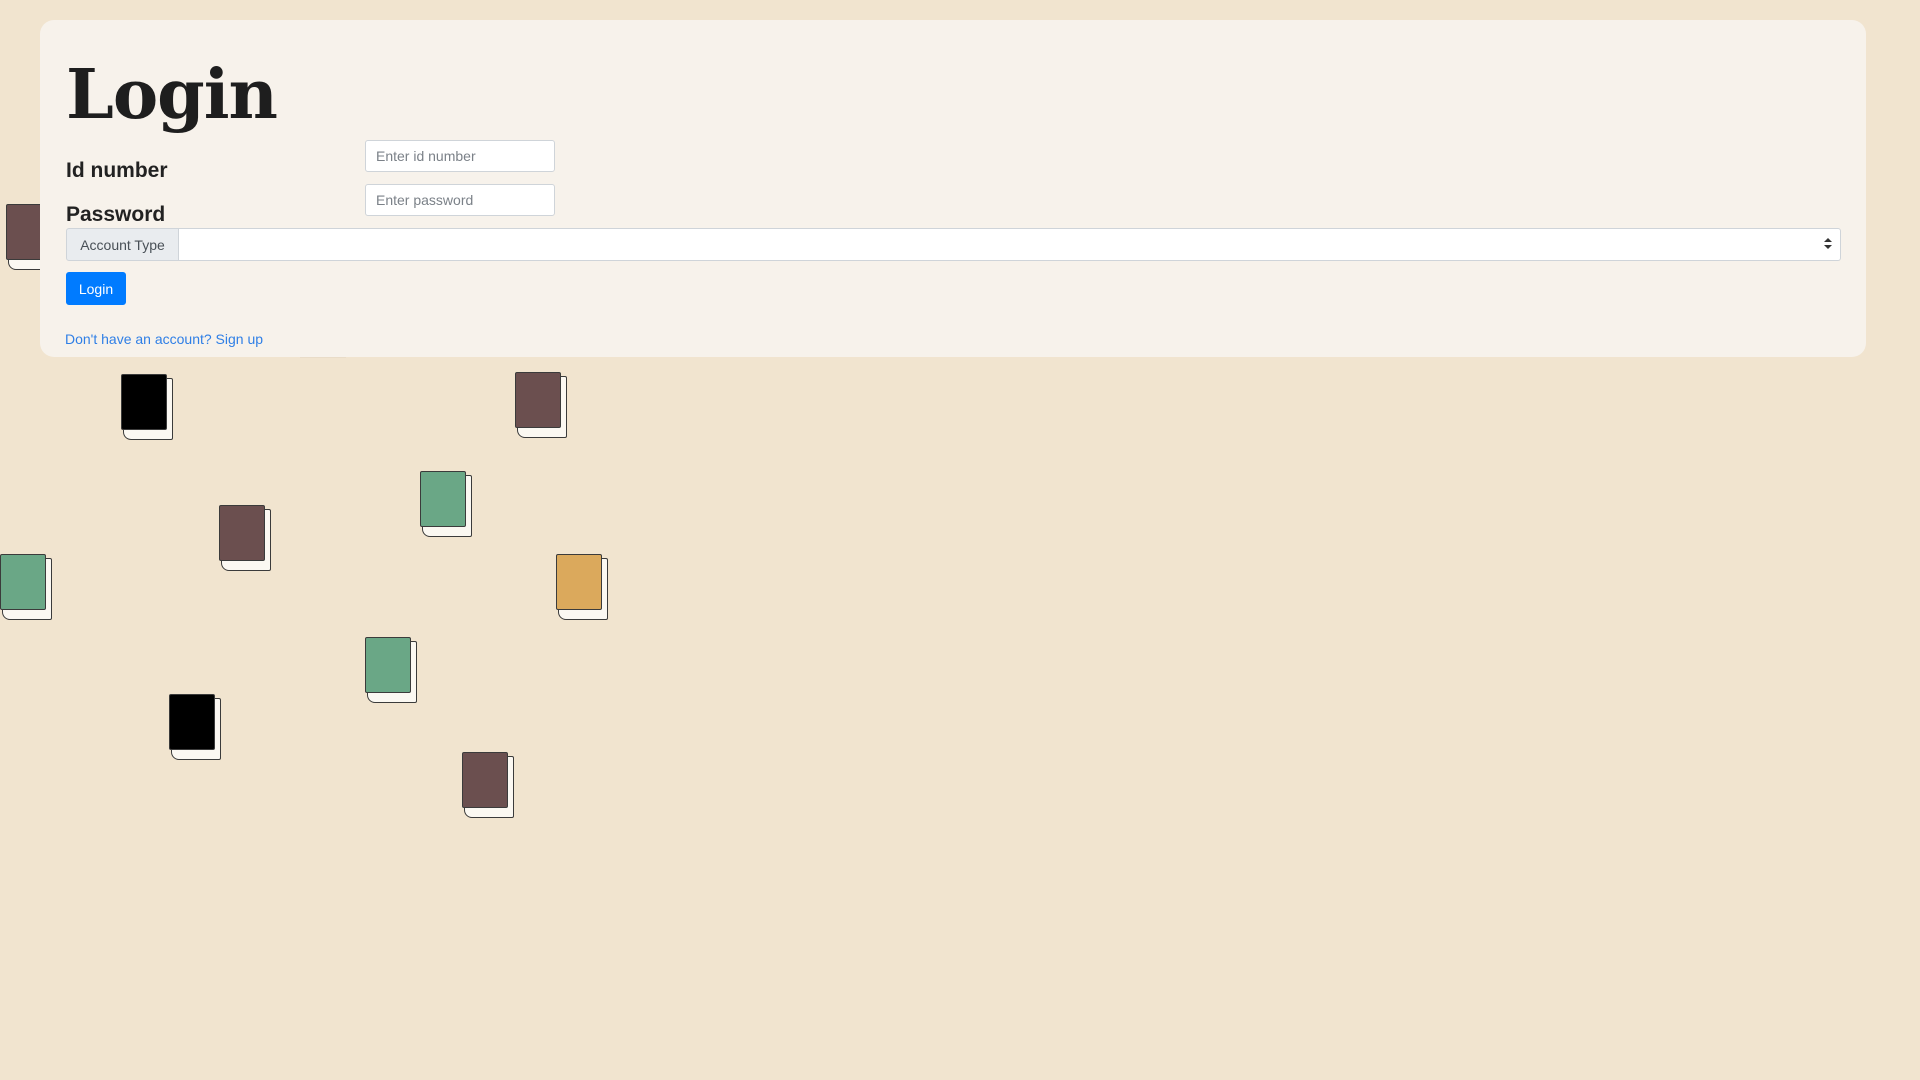 The image size is (1920, 1080). Describe the element at coordinates (116, 214) in the screenshot. I see `password-label: Password` at that location.